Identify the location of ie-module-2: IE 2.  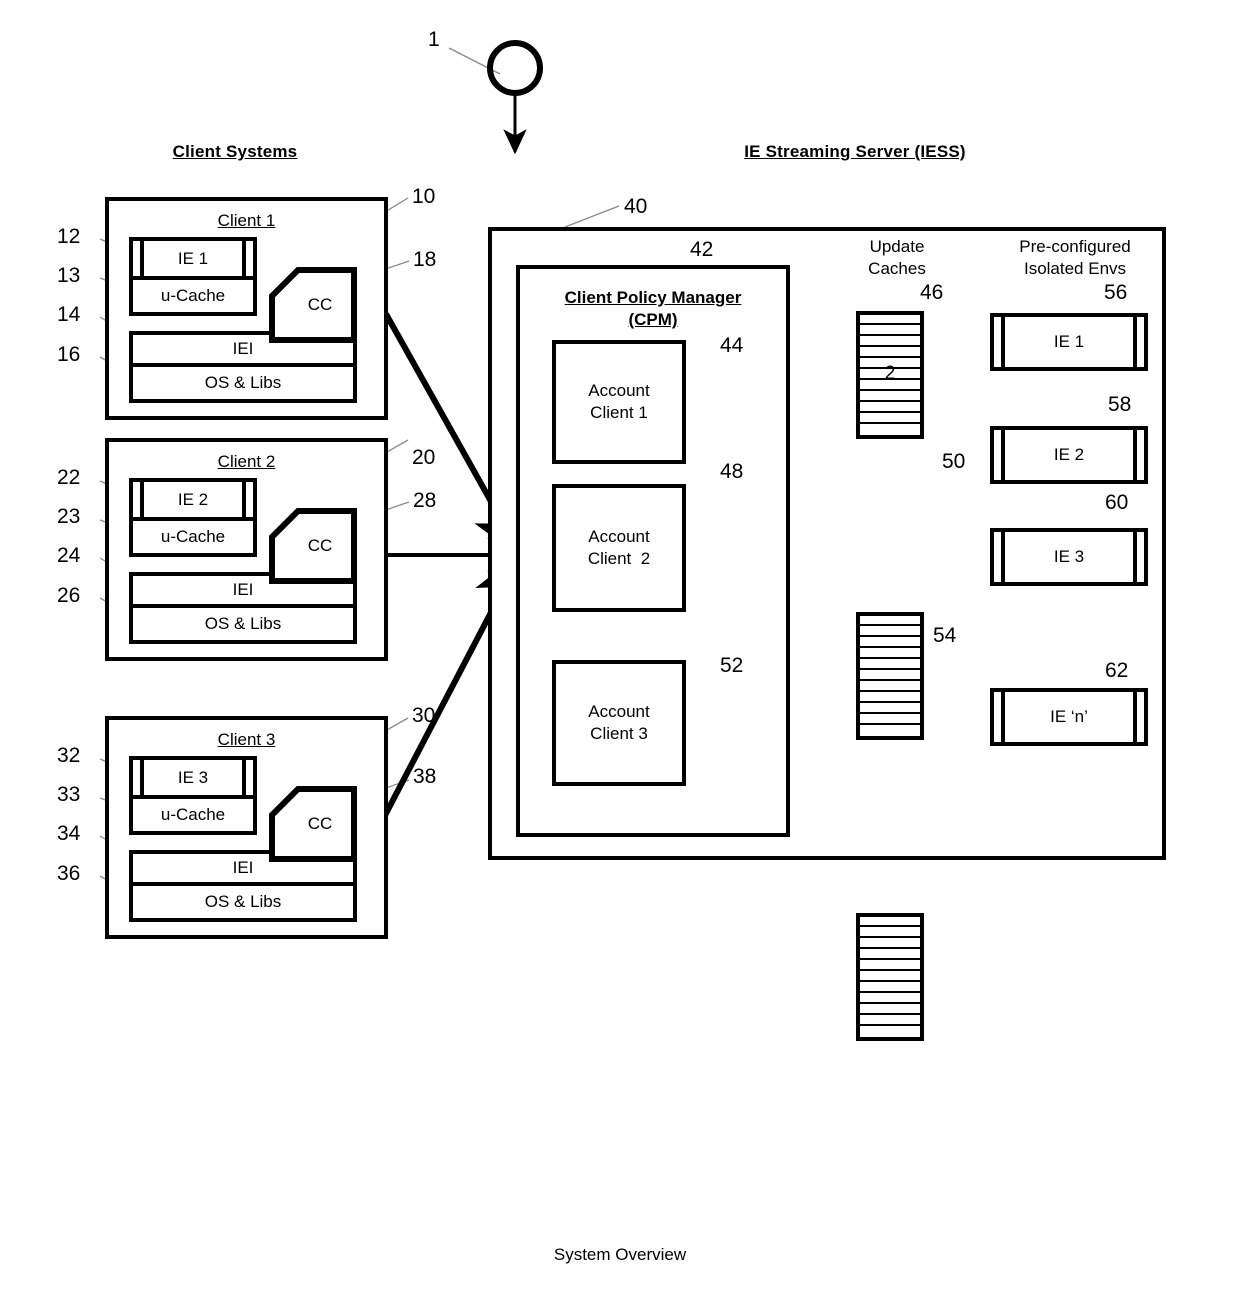
(193, 499).